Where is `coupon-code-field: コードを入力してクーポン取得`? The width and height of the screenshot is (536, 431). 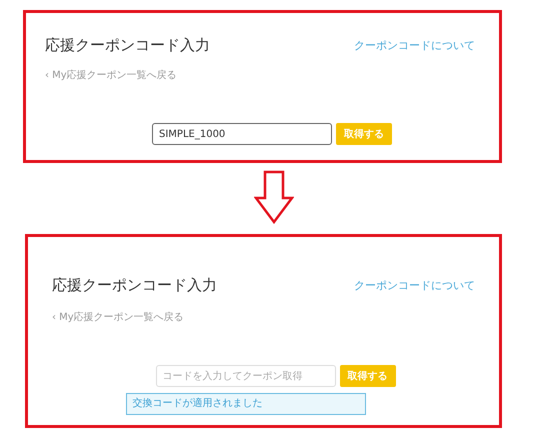
coupon-code-field: コードを入力してクーポン取得 is located at coordinates (246, 376).